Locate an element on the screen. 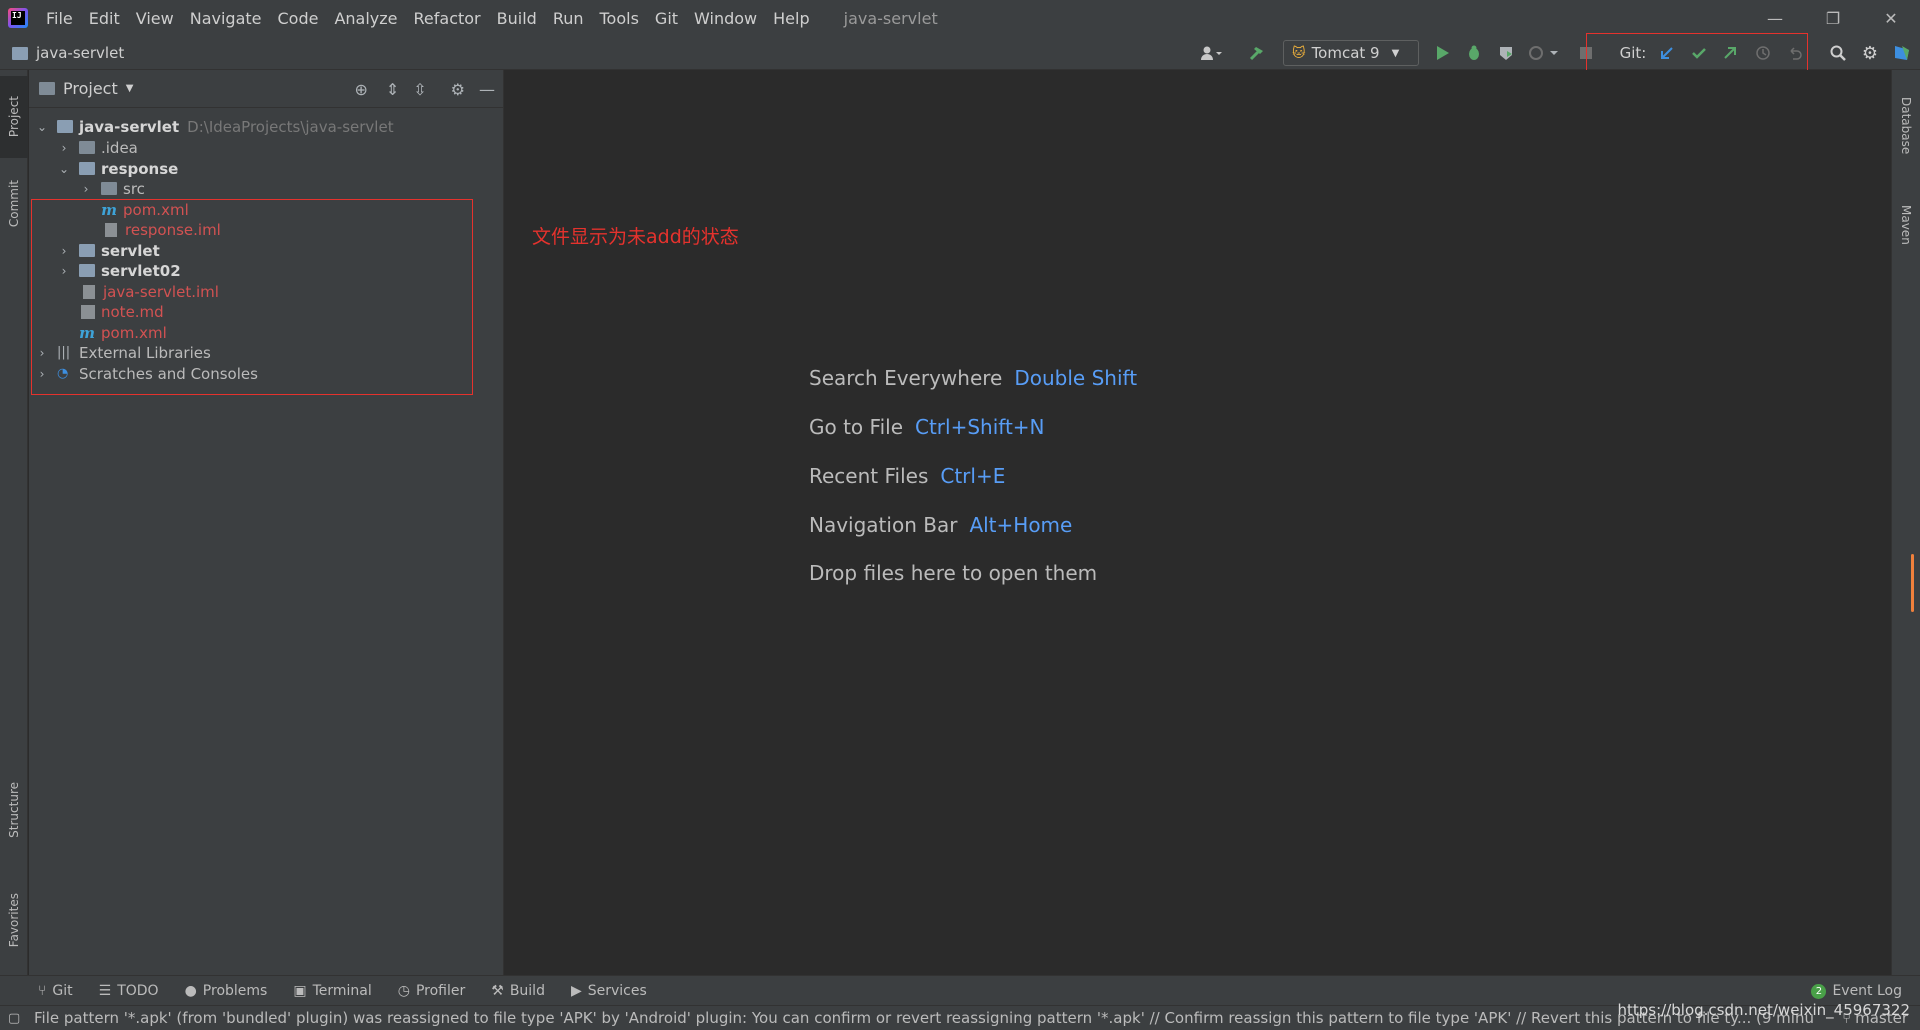 This screenshot has height=1030, width=1920. tab-database: Database is located at coordinates (1906, 126).